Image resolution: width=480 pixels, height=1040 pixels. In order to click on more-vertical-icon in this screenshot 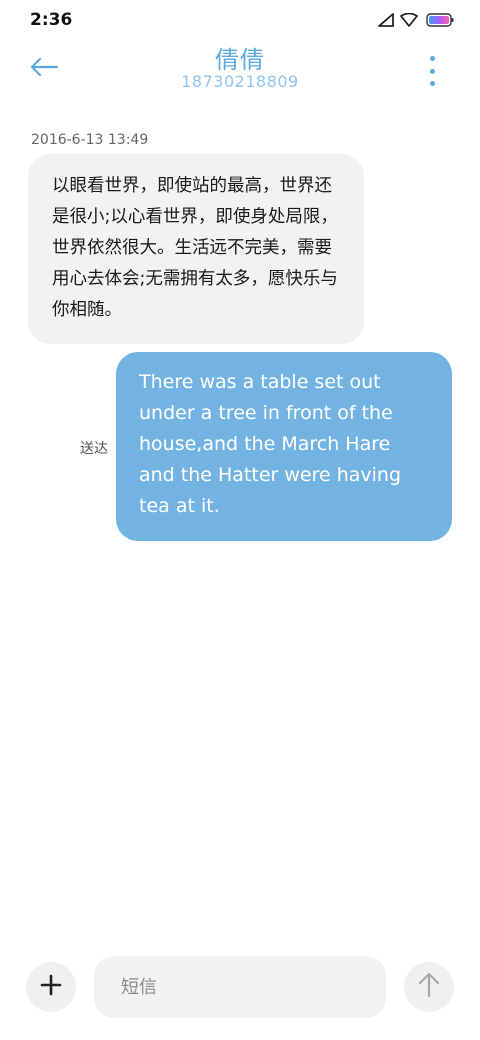, I will do `click(432, 58)`.